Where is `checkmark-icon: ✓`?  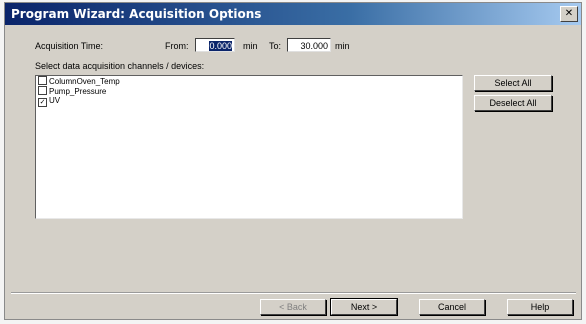 checkmark-icon: ✓ is located at coordinates (42, 102).